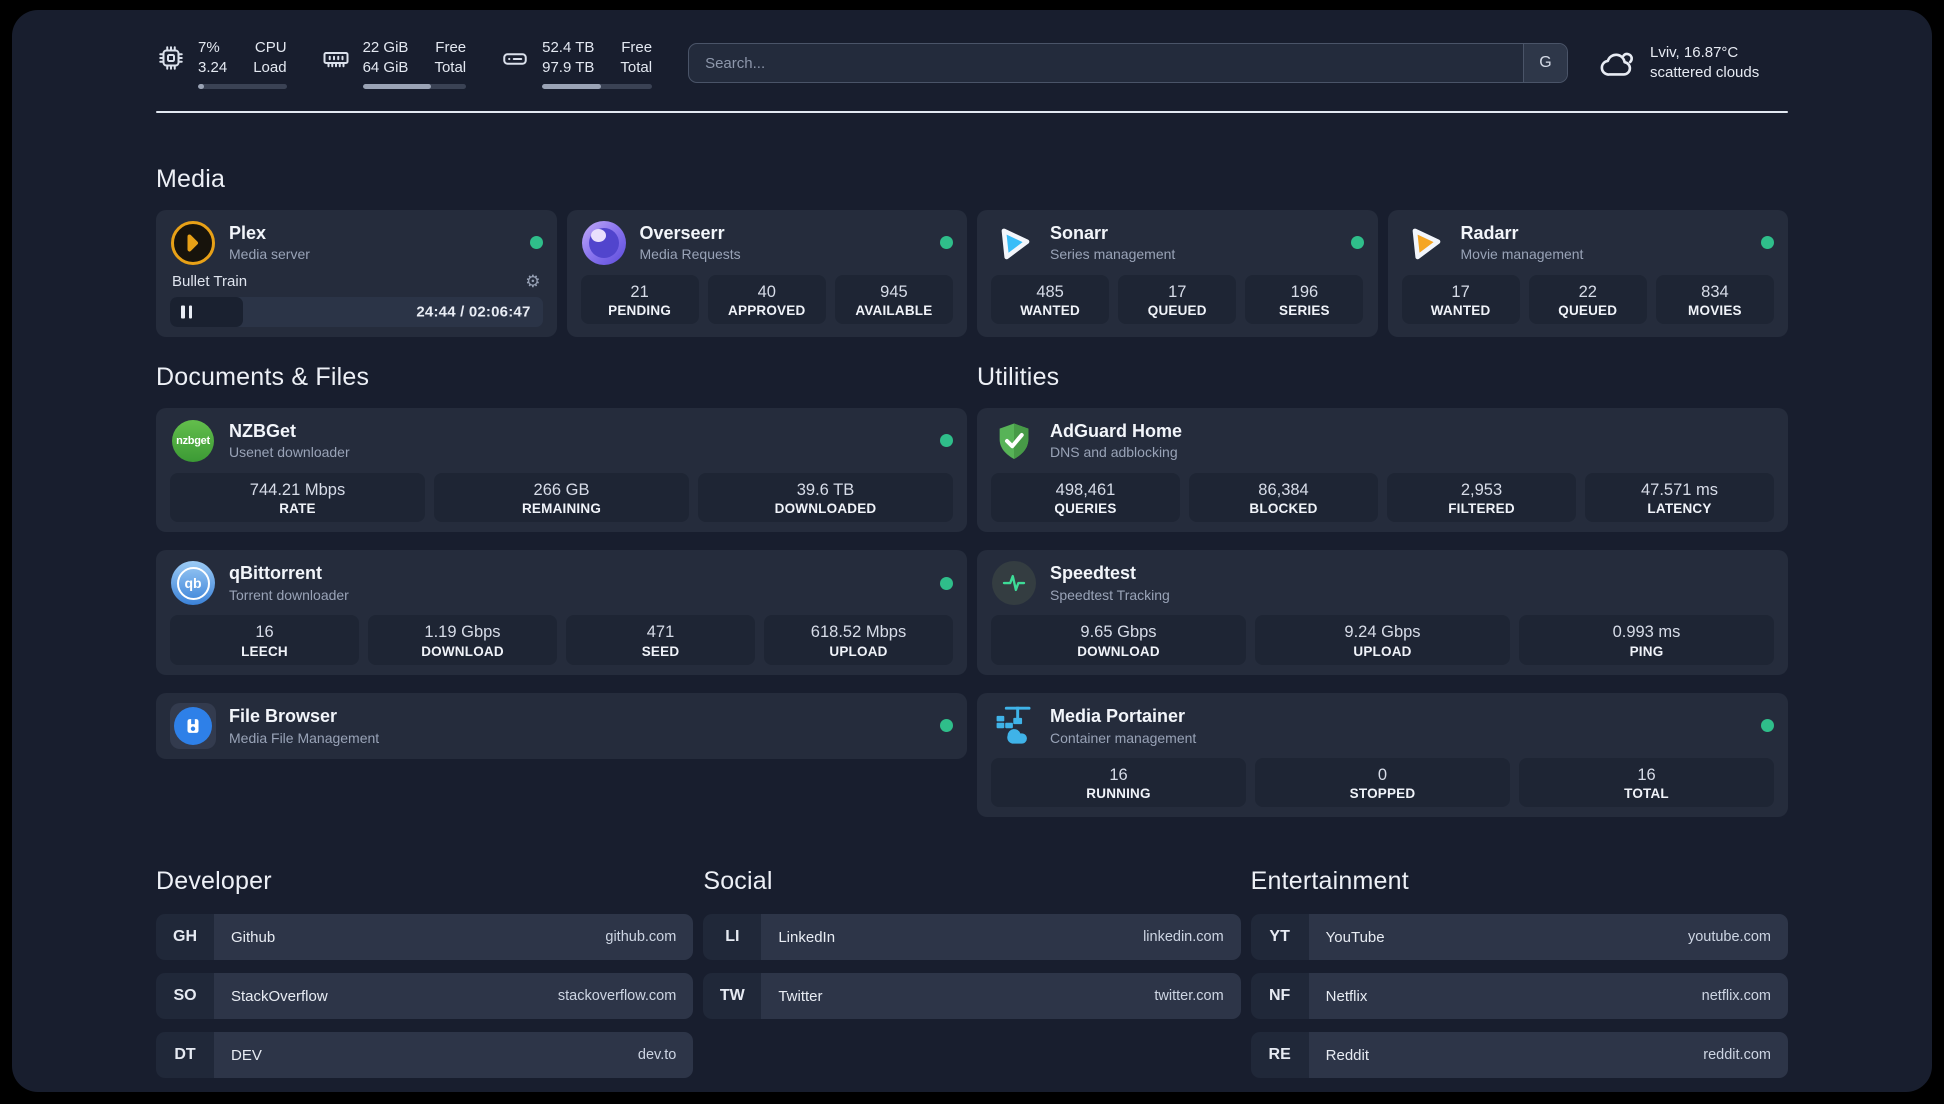 The height and width of the screenshot is (1104, 1944). What do you see at coordinates (248, 232) in the screenshot?
I see `plex-title: Plex` at bounding box center [248, 232].